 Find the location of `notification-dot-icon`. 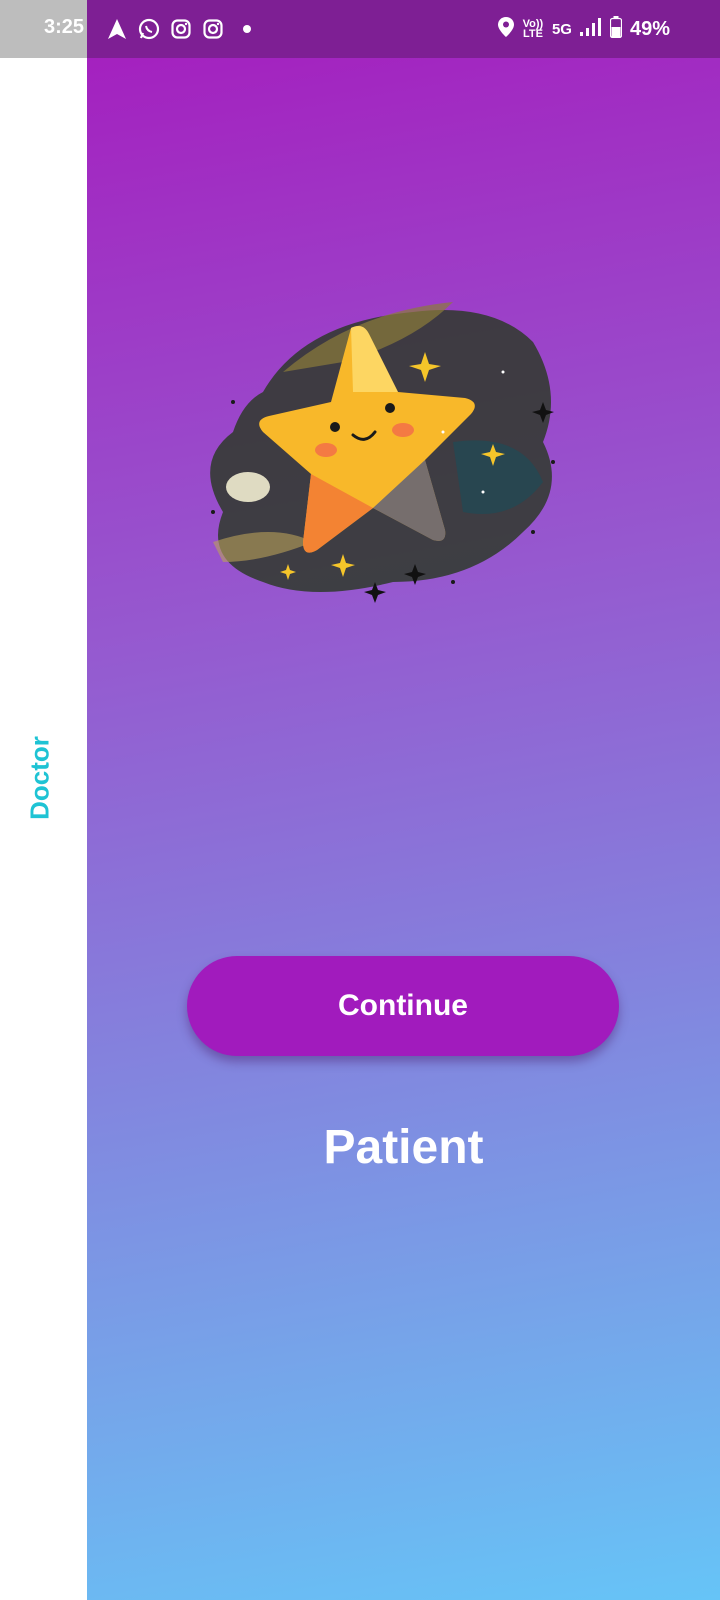

notification-dot-icon is located at coordinates (247, 29).